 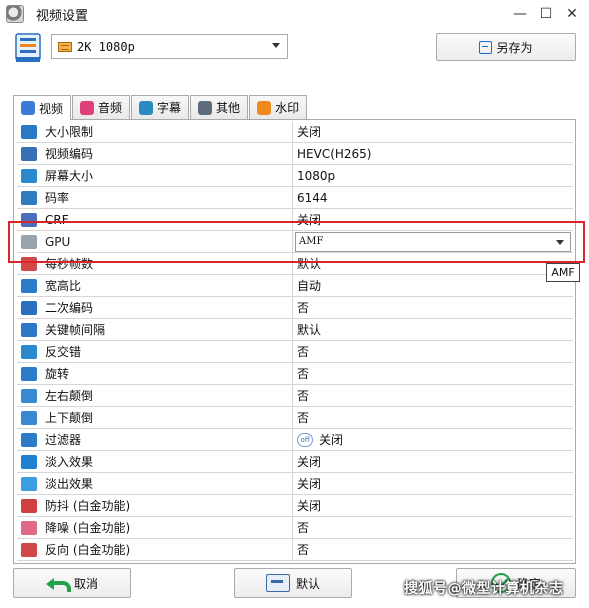 I want to click on property-row: GPU AMF, so click(x=295, y=242).